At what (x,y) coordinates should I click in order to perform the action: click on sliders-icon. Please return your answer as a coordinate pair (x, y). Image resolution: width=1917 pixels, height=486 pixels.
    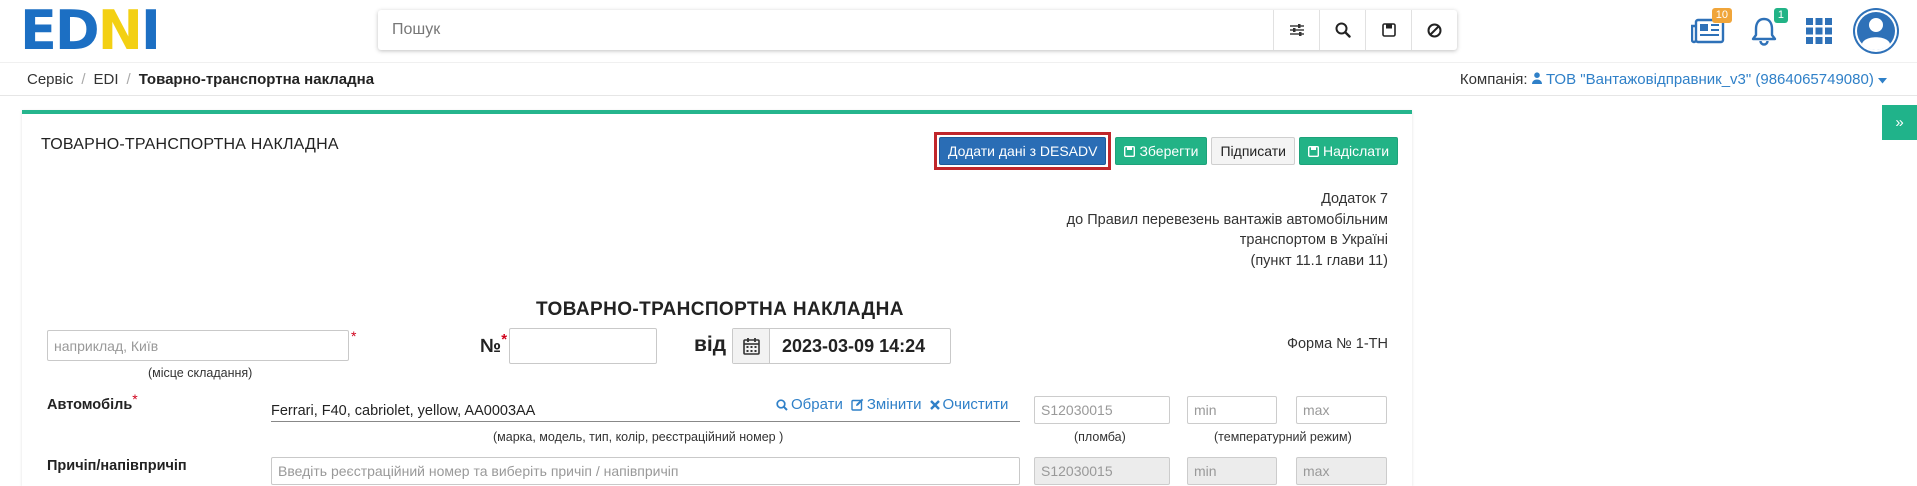
    Looking at the image, I should click on (1296, 30).